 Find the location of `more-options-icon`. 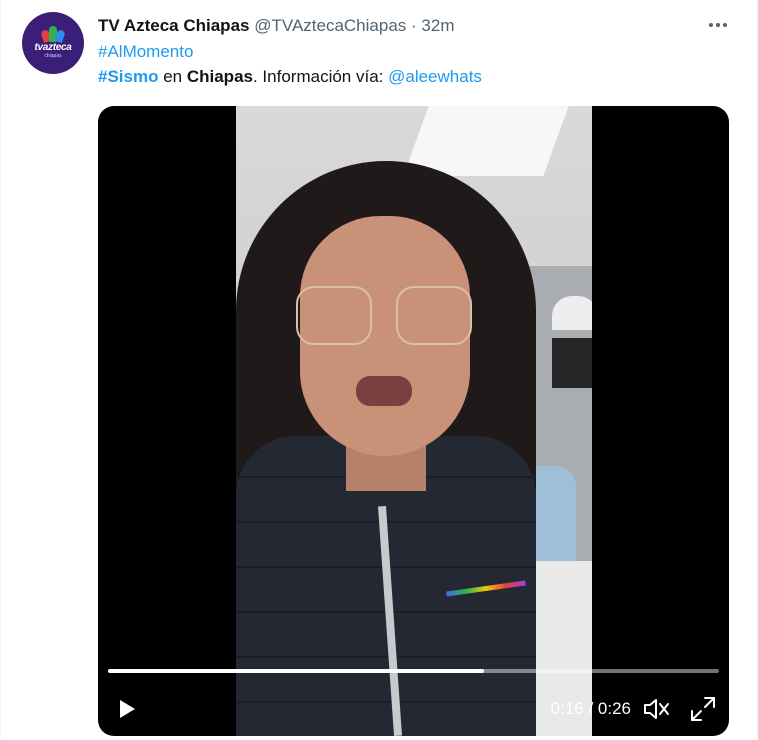

more-options-icon is located at coordinates (718, 25).